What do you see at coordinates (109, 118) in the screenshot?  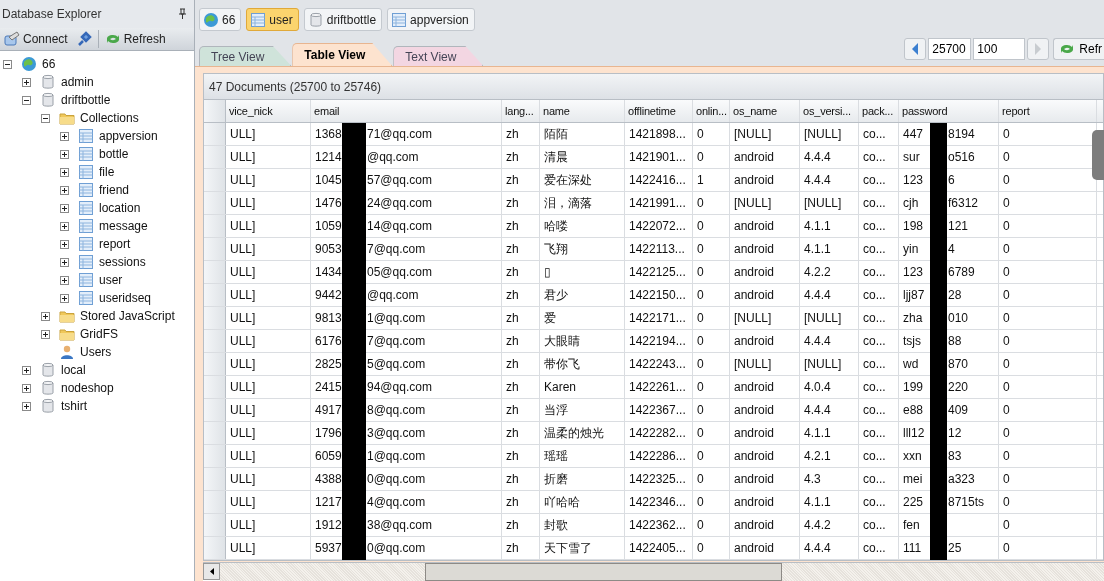 I see `tree-item: Collections` at bounding box center [109, 118].